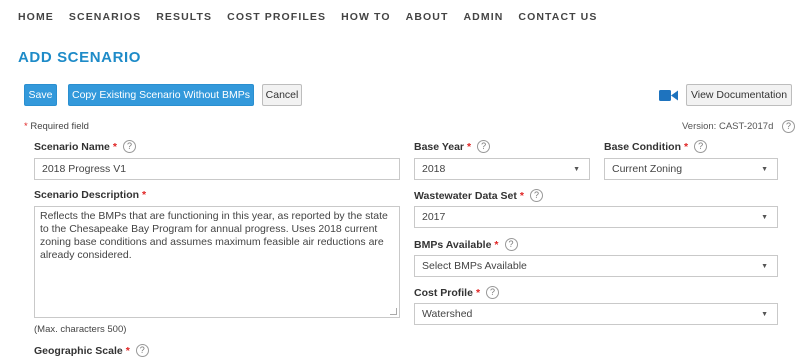 The height and width of the screenshot is (360, 801). I want to click on video-camera-icon, so click(668, 95).